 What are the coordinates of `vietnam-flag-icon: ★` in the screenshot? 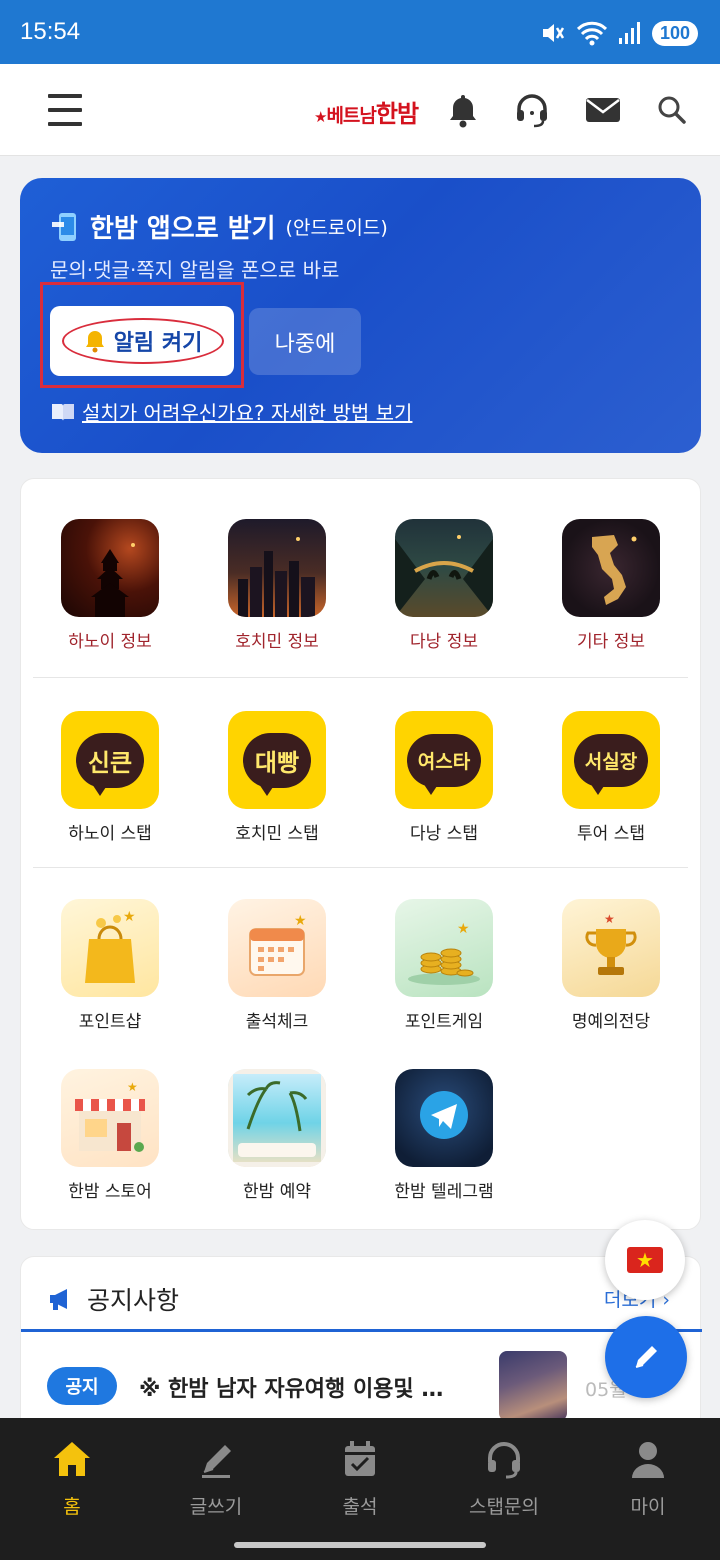 It's located at (645, 1260).